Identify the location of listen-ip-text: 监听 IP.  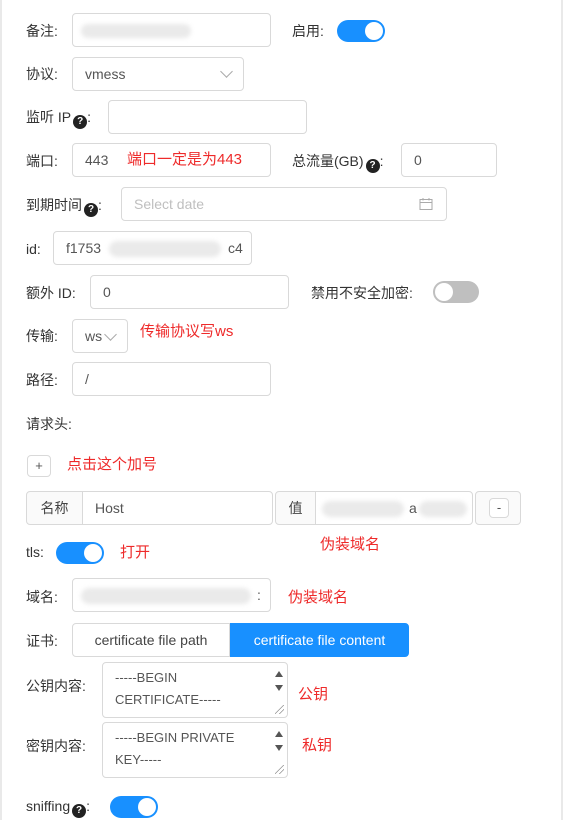
(49, 117).